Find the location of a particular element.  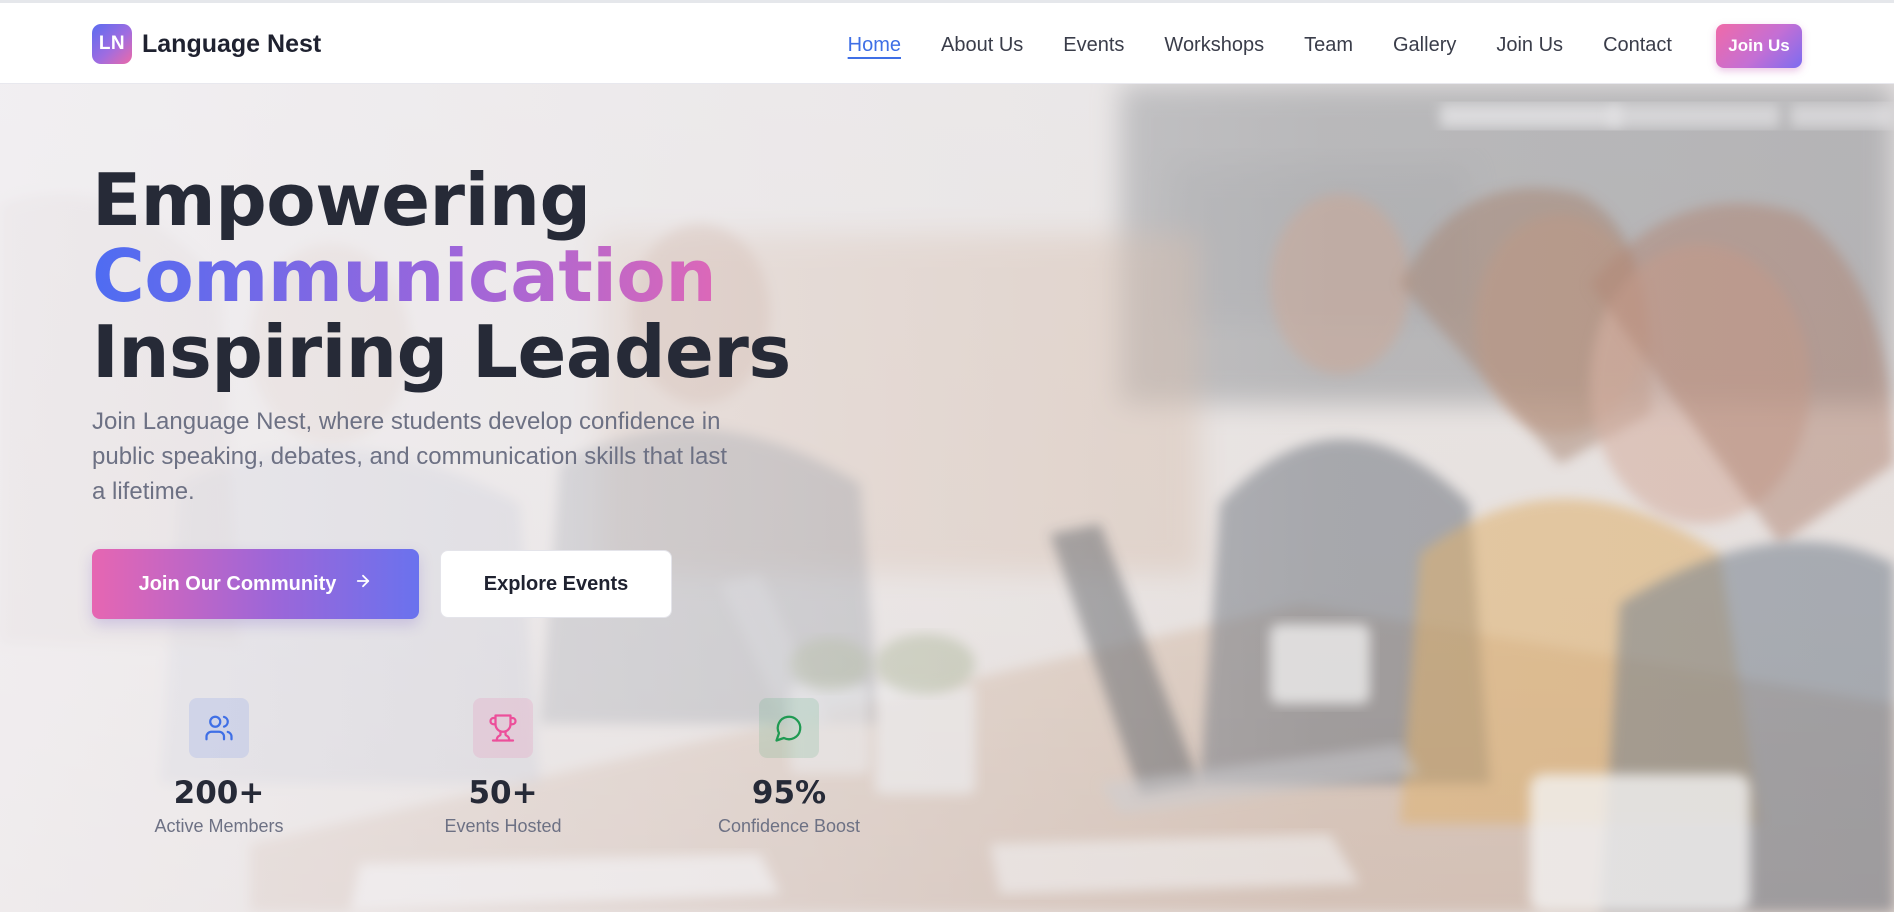

brand-name: Language Nest is located at coordinates (232, 43).